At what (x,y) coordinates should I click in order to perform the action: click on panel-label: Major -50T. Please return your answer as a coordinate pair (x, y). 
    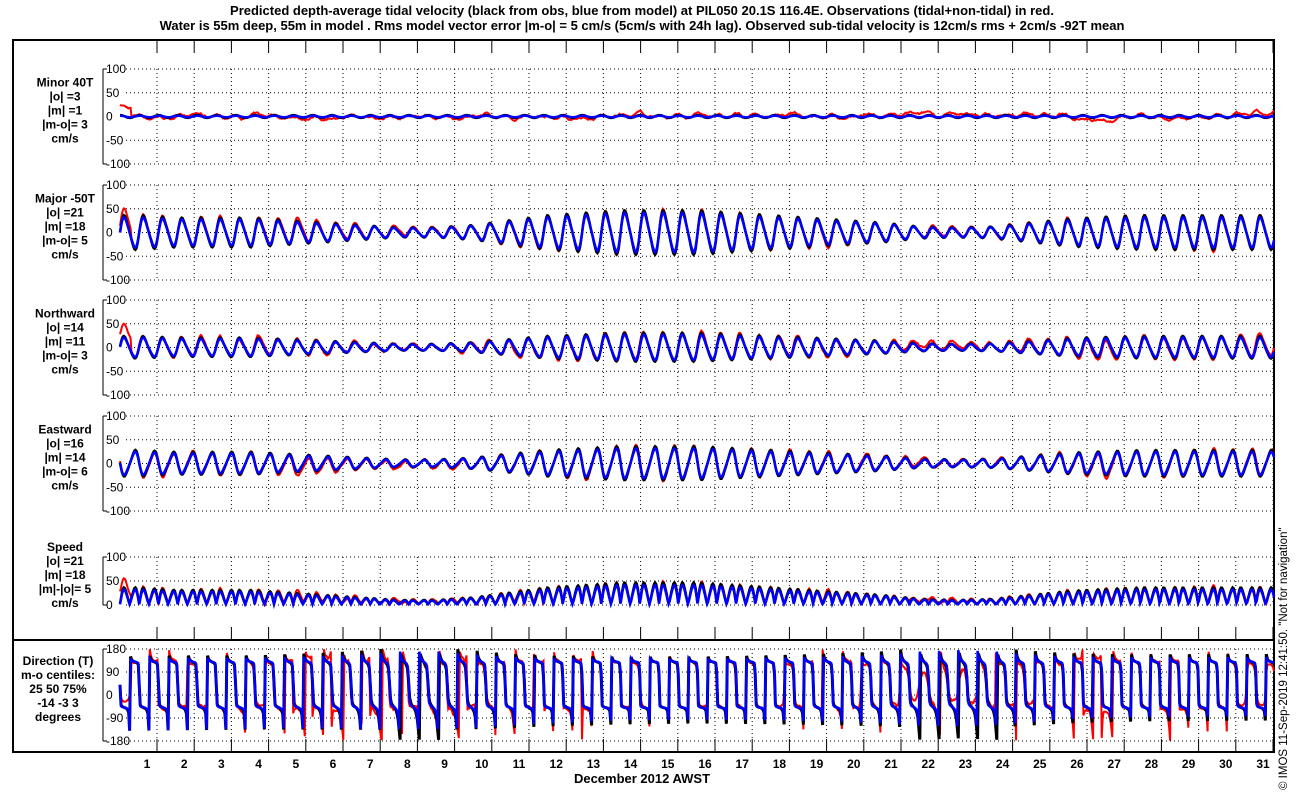
    Looking at the image, I should click on (65, 199).